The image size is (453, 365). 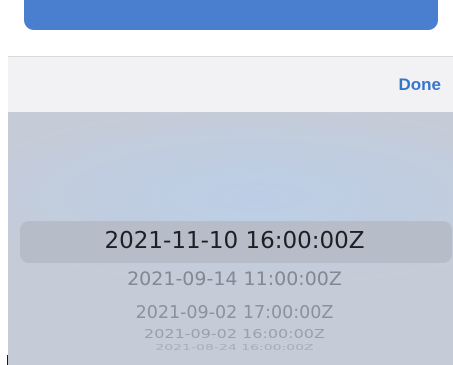 What do you see at coordinates (230, 348) in the screenshot?
I see `picker-option: 2021-08-24 16:00:00Z` at bounding box center [230, 348].